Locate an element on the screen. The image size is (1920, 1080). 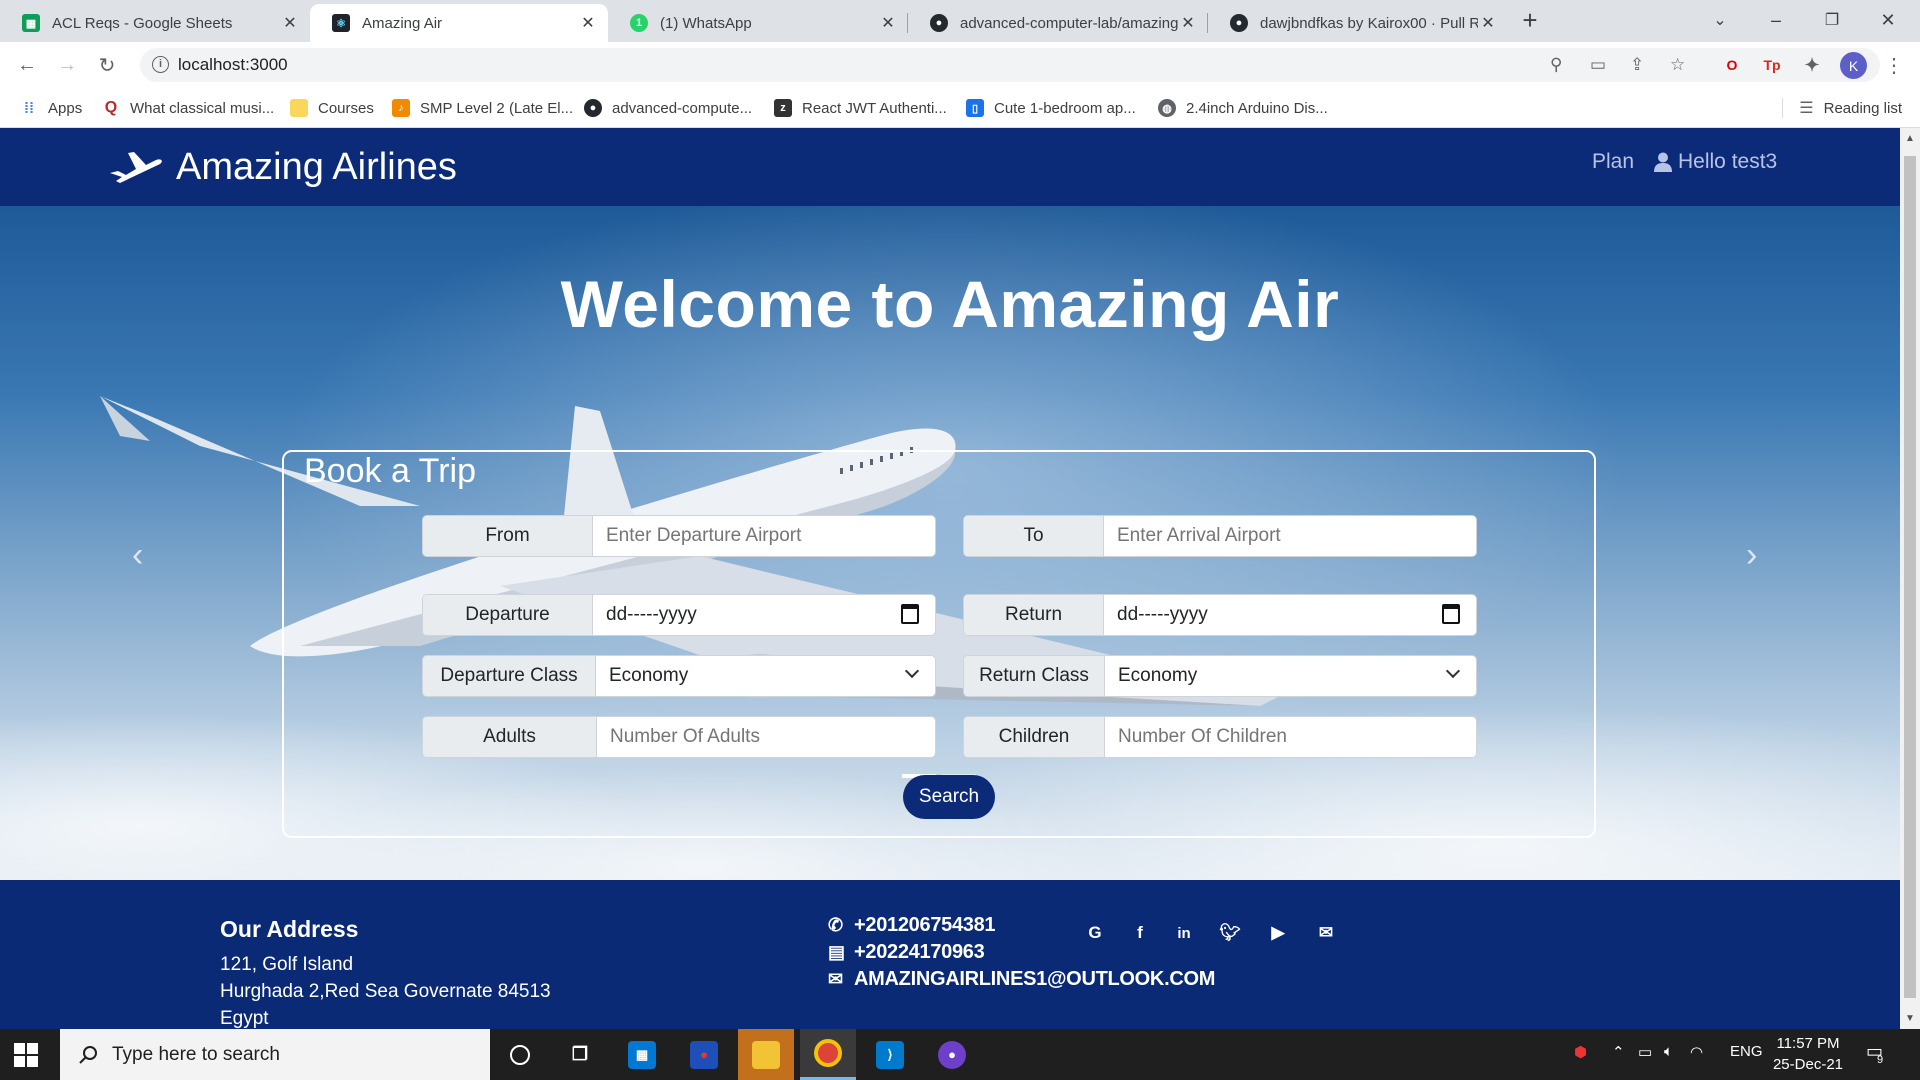
brand-logo: Amazing Airlines is located at coordinates (281, 167).